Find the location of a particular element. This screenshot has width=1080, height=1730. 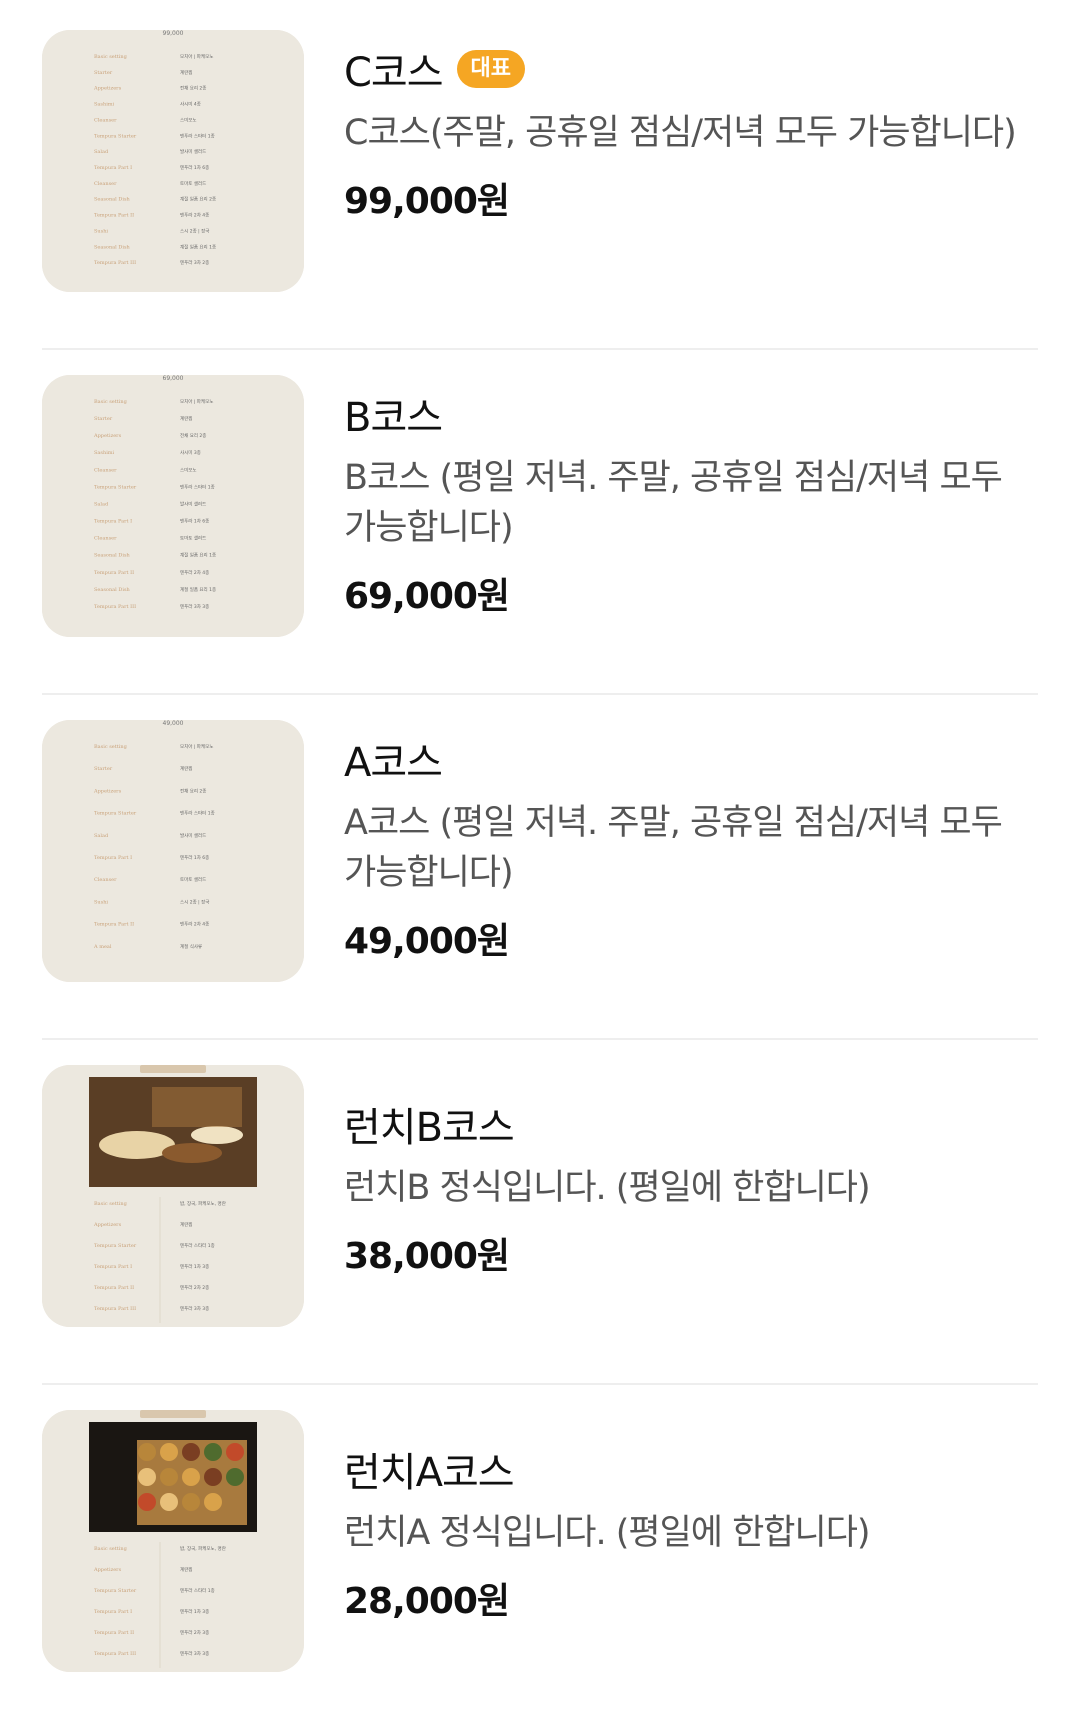

menu-sheet-price: 69,000 is located at coordinates (173, 378).